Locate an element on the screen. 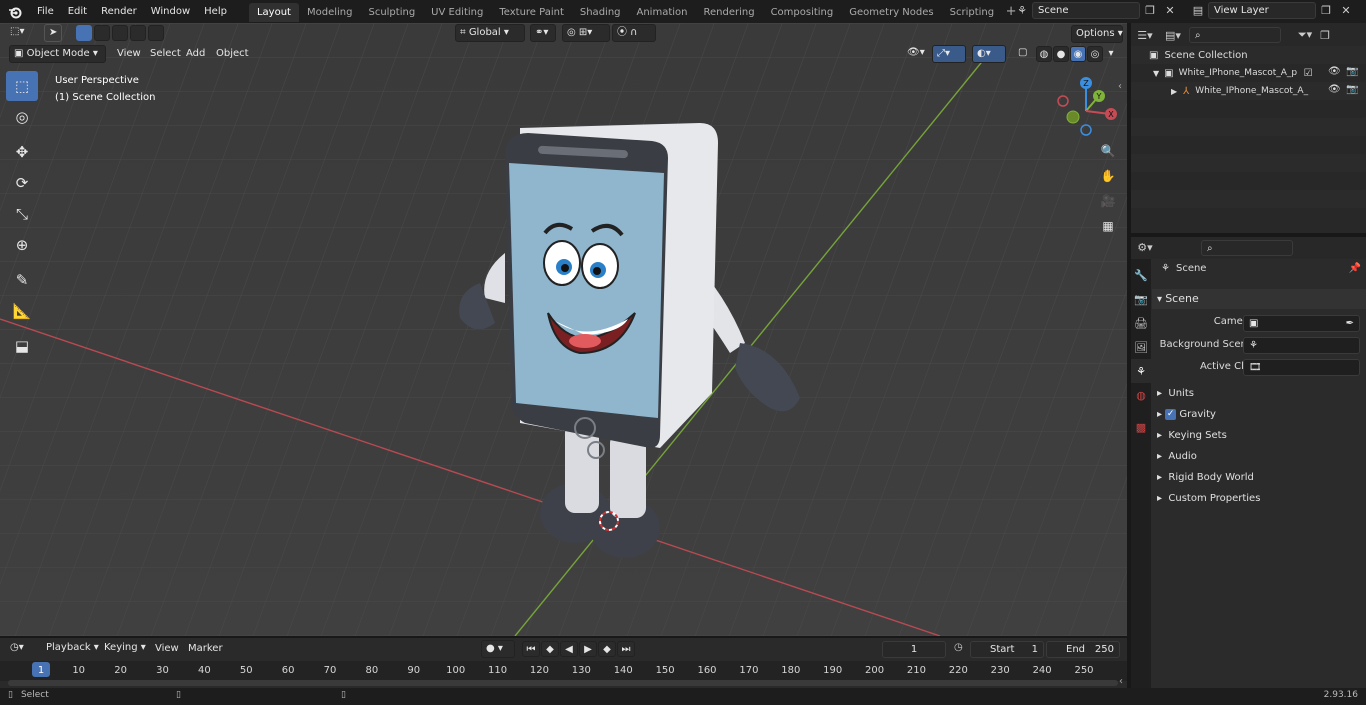  menu-window: Window is located at coordinates (170, 11).